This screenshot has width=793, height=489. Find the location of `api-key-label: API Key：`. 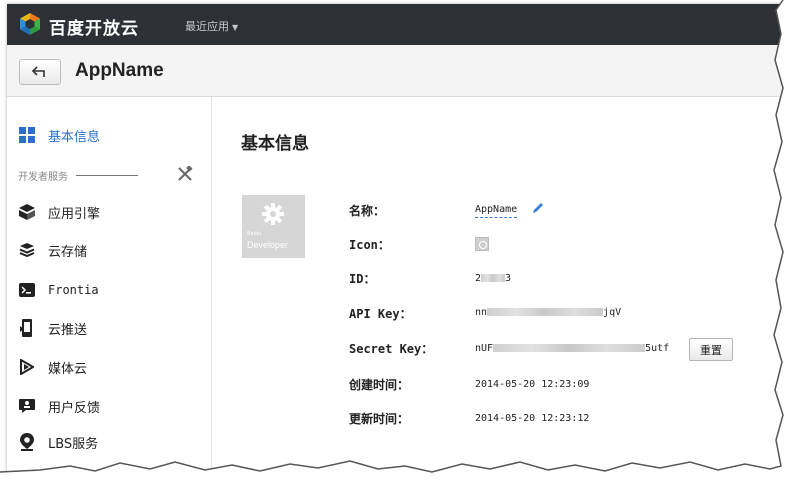

api-key-label: API Key： is located at coordinates (380, 314).